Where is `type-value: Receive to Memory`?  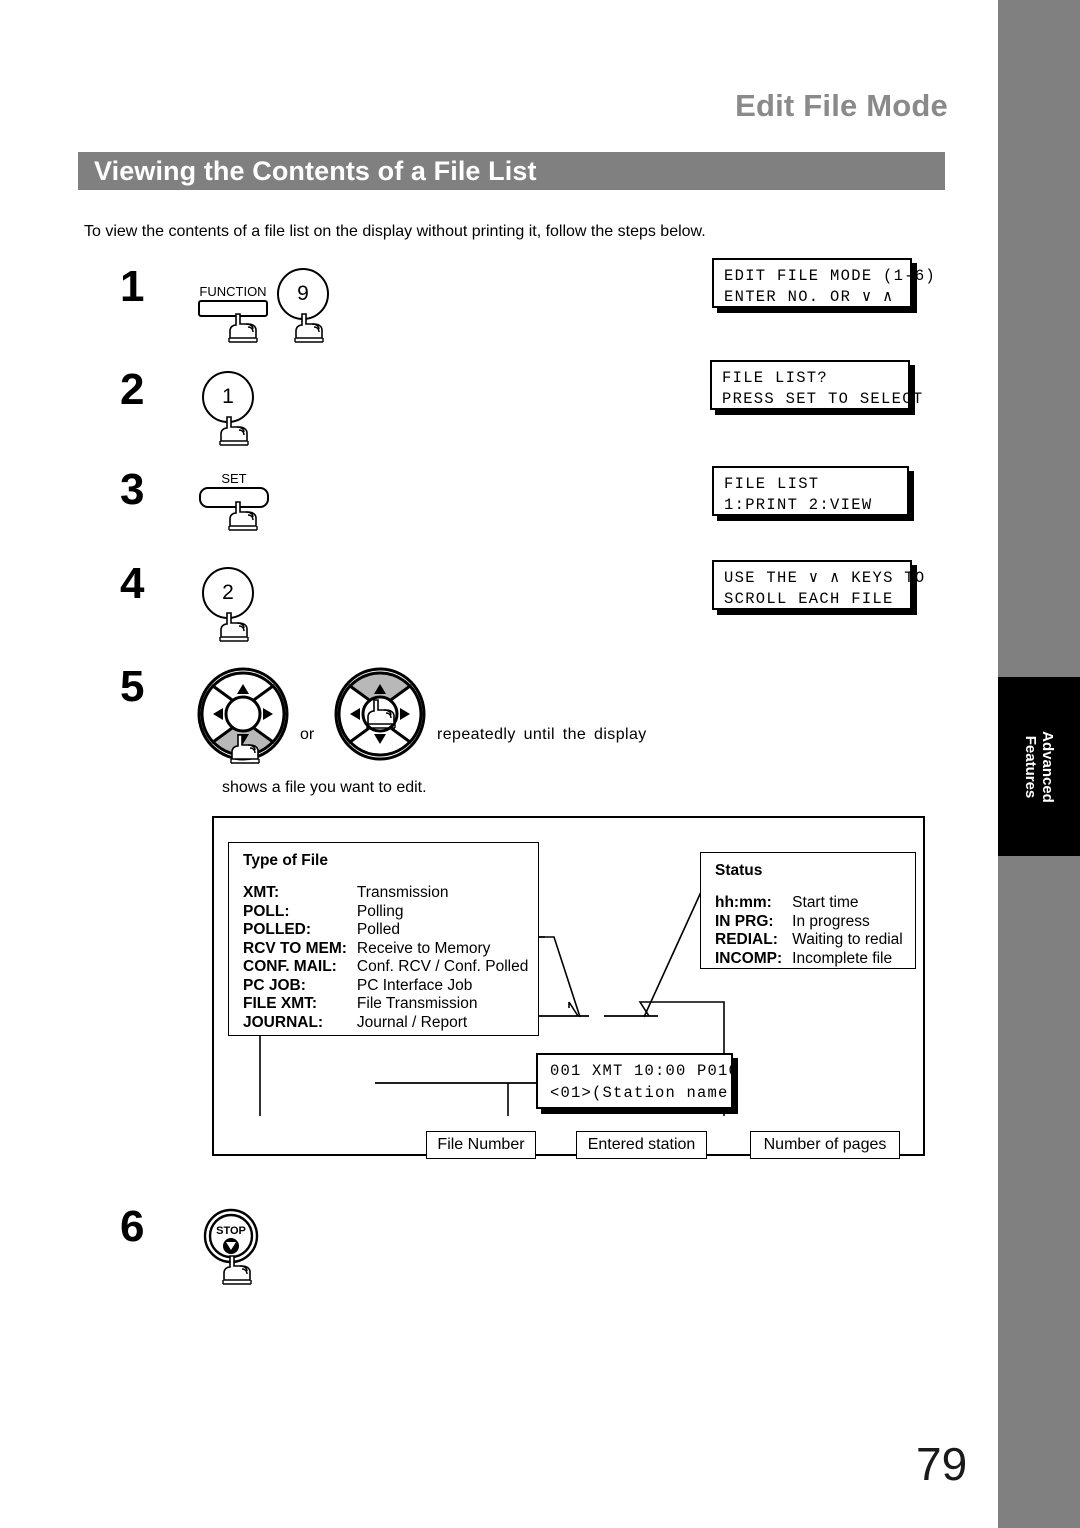 type-value: Receive to Memory is located at coordinates (423, 948).